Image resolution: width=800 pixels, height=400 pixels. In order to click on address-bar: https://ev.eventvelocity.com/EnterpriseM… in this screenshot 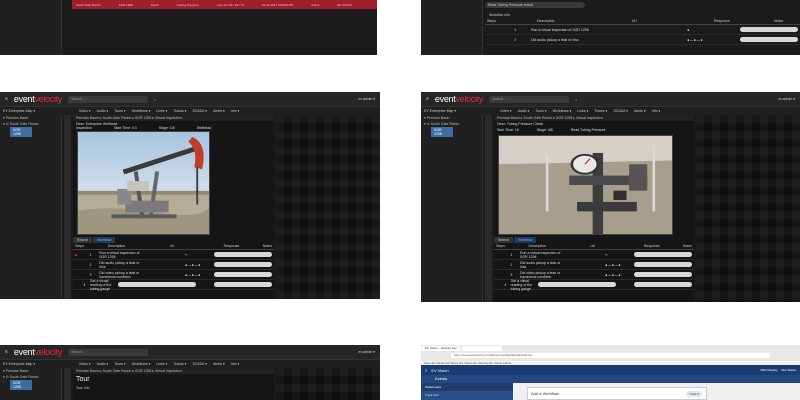, I will do `click(610, 355)`.